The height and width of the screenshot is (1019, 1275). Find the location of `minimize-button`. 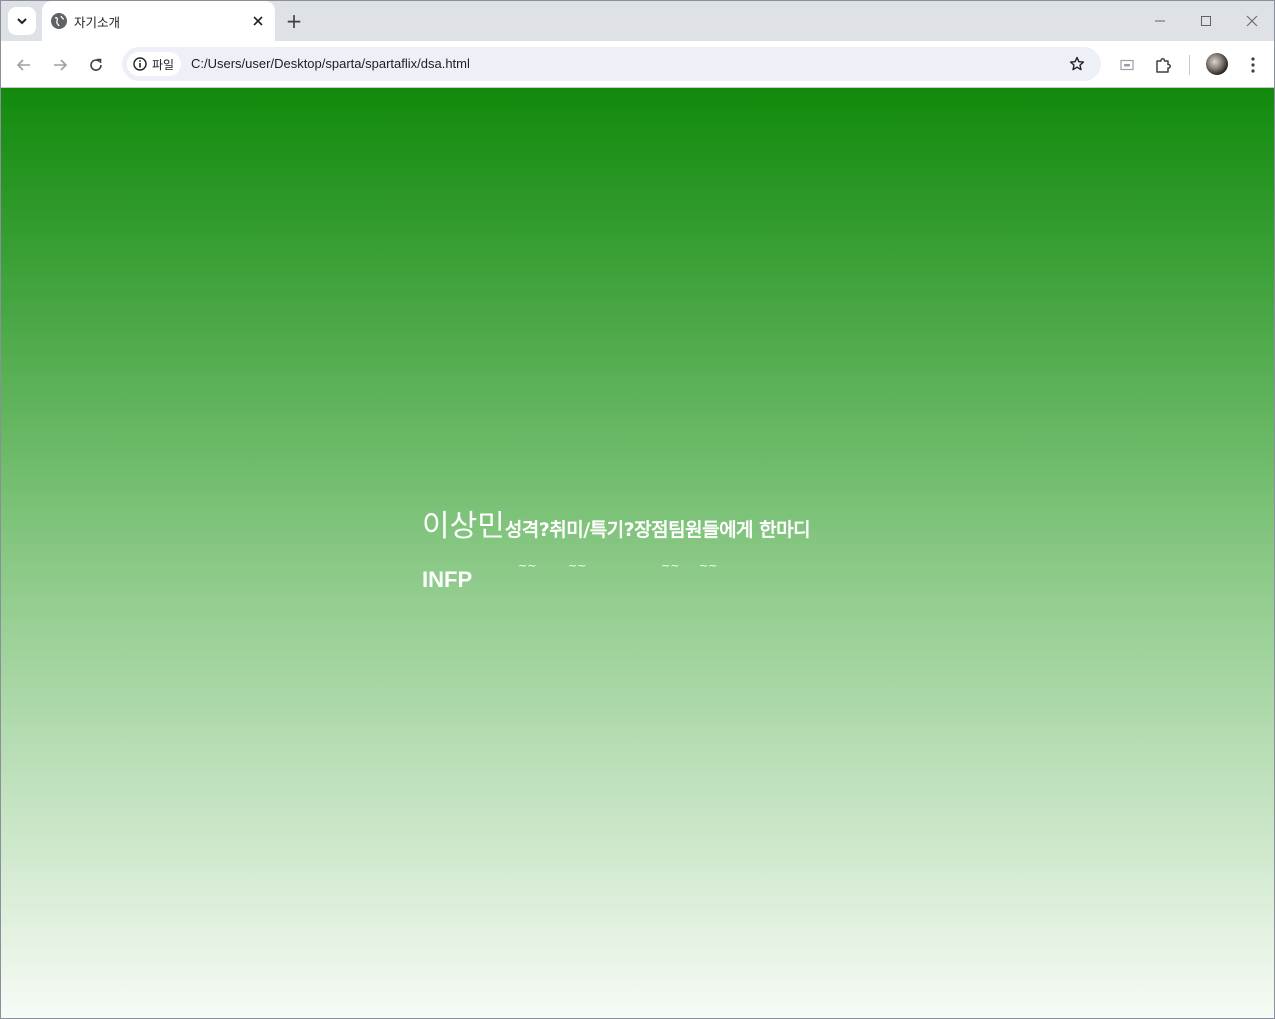

minimize-button is located at coordinates (1160, 21).